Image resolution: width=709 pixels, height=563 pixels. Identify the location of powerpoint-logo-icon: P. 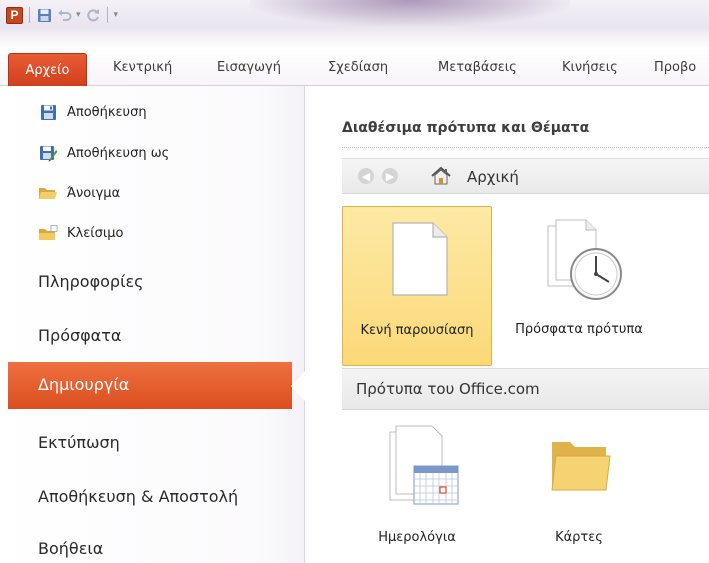
(14, 15).